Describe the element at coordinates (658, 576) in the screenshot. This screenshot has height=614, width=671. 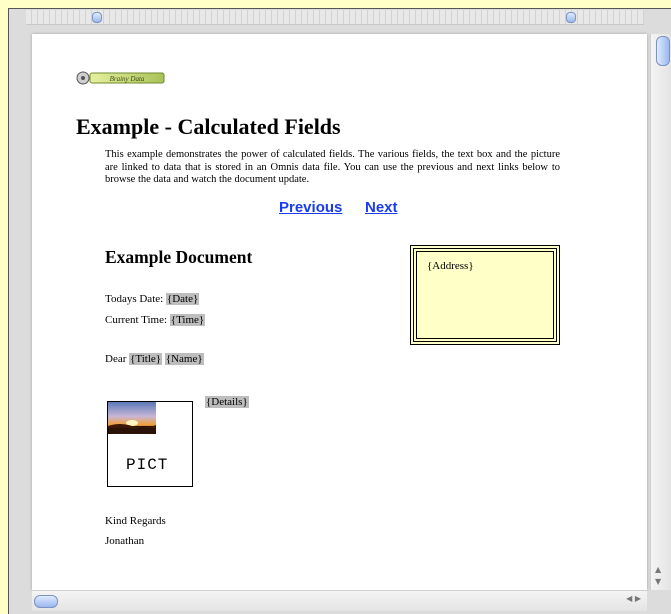
I see `vertical-scroll-arrows: ▲ ▼` at that location.